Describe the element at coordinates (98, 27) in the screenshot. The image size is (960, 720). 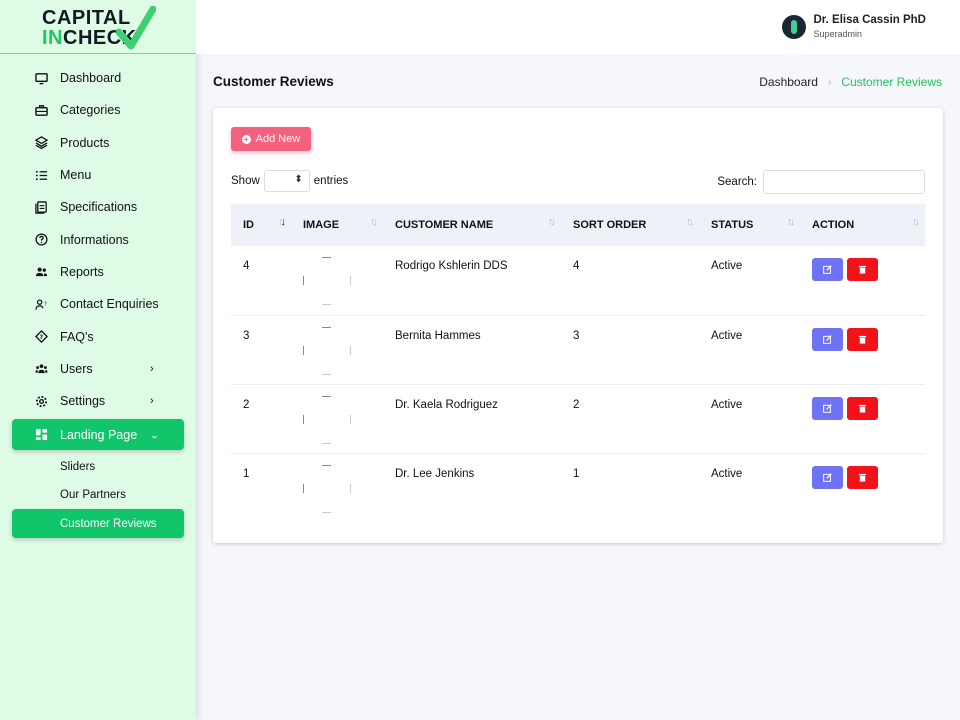
I see `brand-logo: CAPITAL INCHECK` at that location.